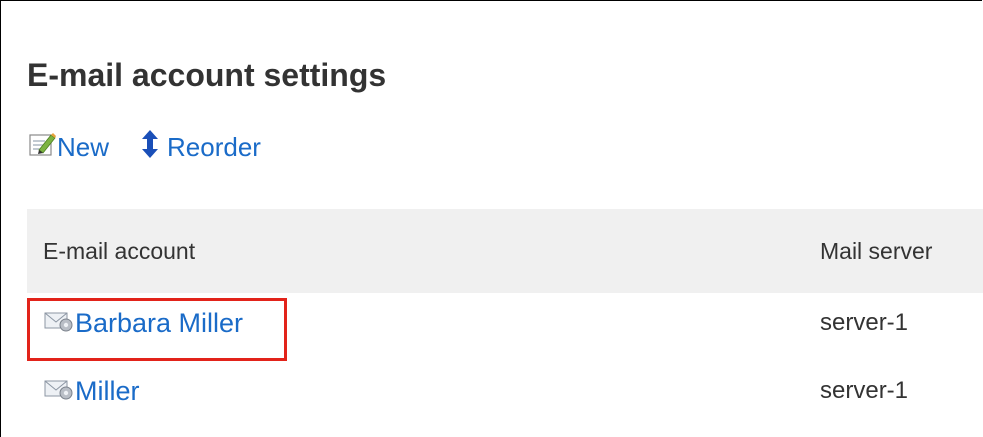  I want to click on account-cell: Barbara Miller, so click(143, 323).